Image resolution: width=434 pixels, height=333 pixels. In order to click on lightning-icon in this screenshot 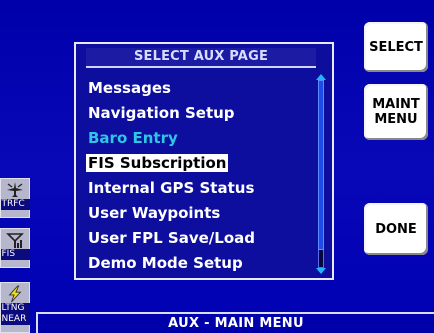, I will do `click(15, 294)`.